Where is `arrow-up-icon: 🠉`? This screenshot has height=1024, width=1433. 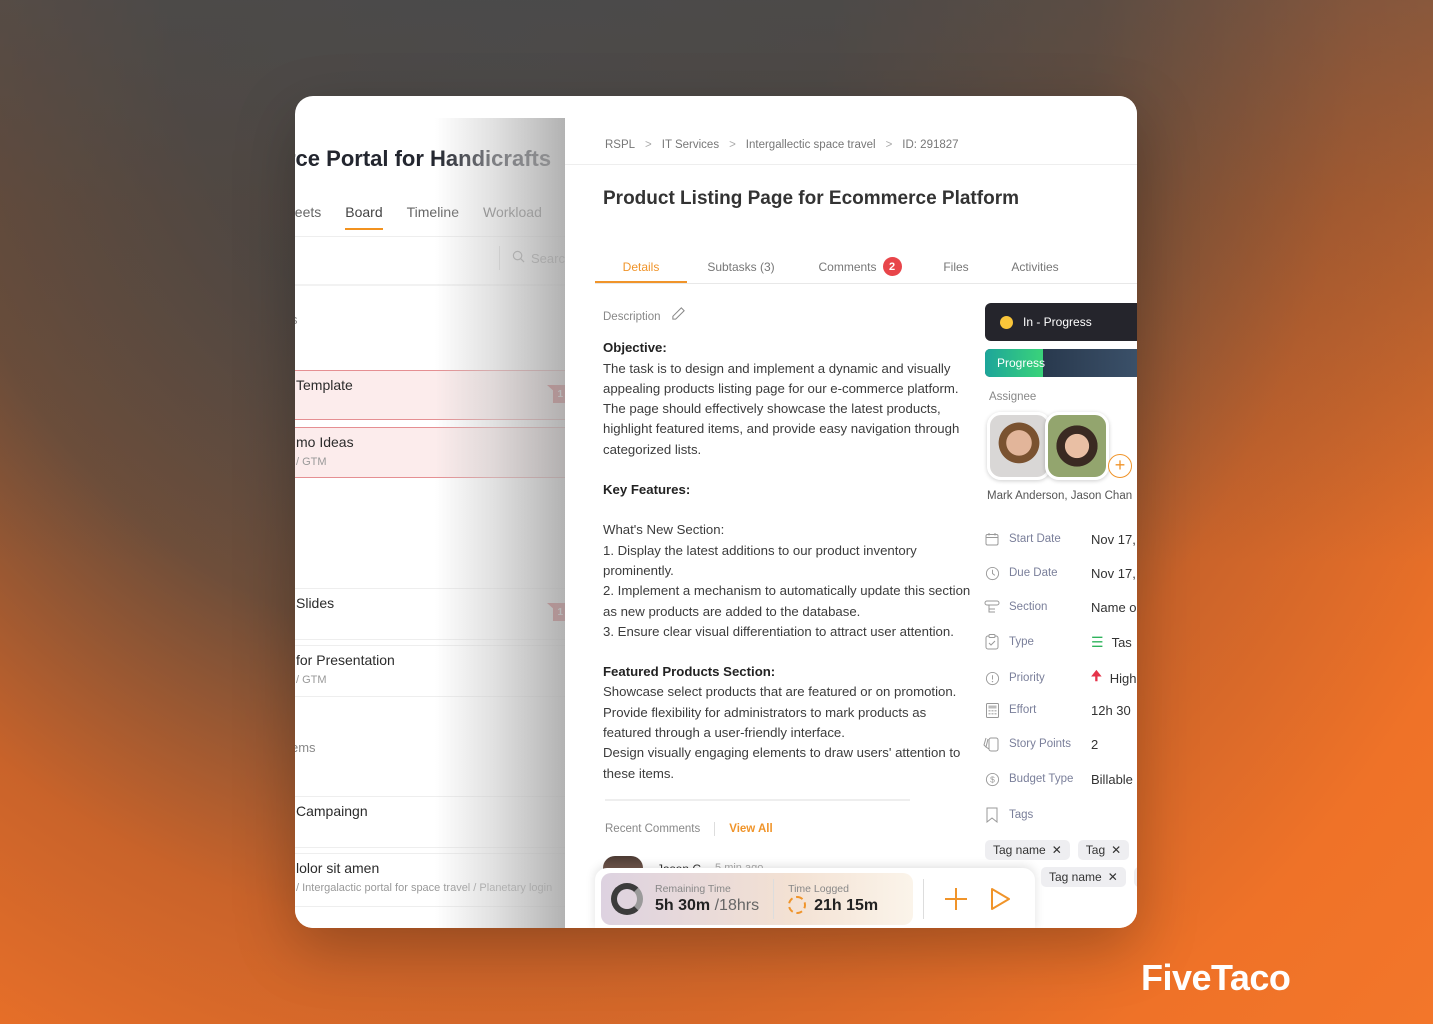
arrow-up-icon: 🠉 is located at coordinates (1096, 675).